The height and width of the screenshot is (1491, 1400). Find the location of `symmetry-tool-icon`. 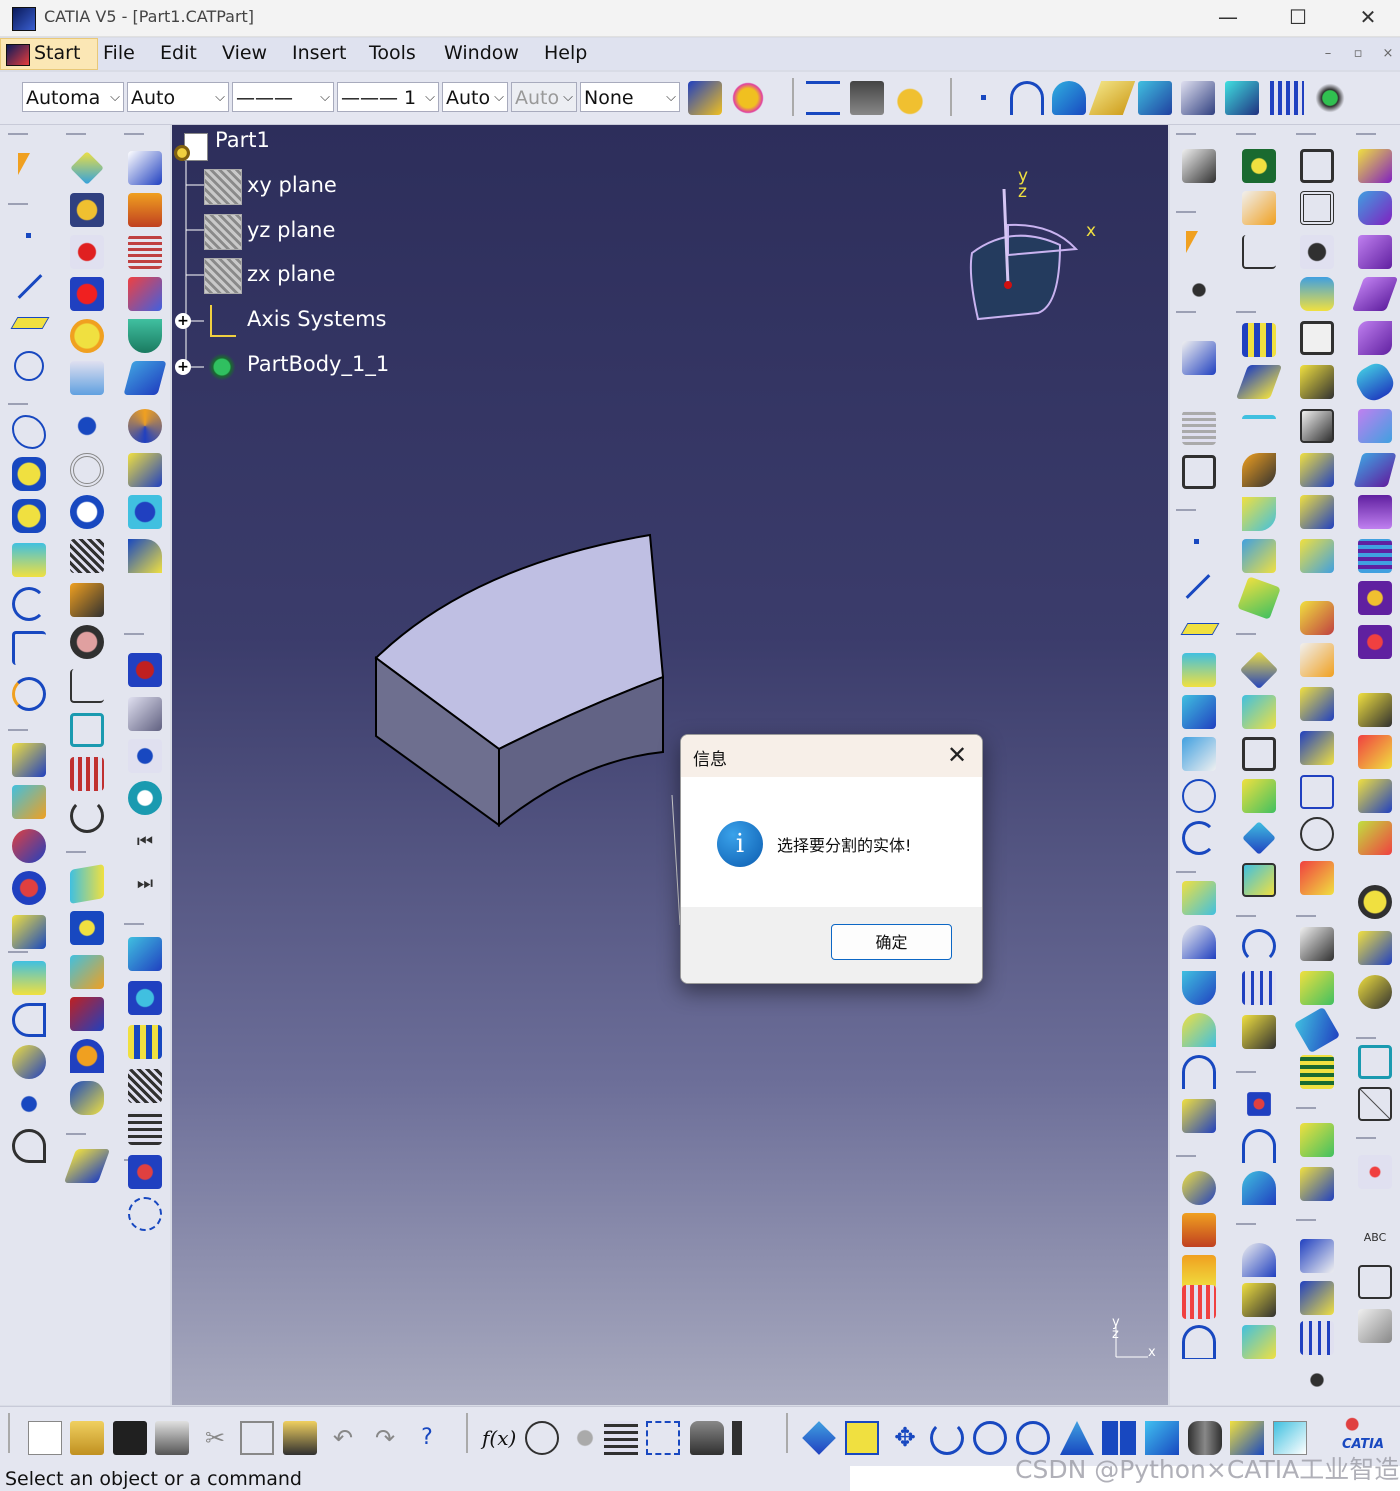

symmetry-tool-icon is located at coordinates (1259, 670).